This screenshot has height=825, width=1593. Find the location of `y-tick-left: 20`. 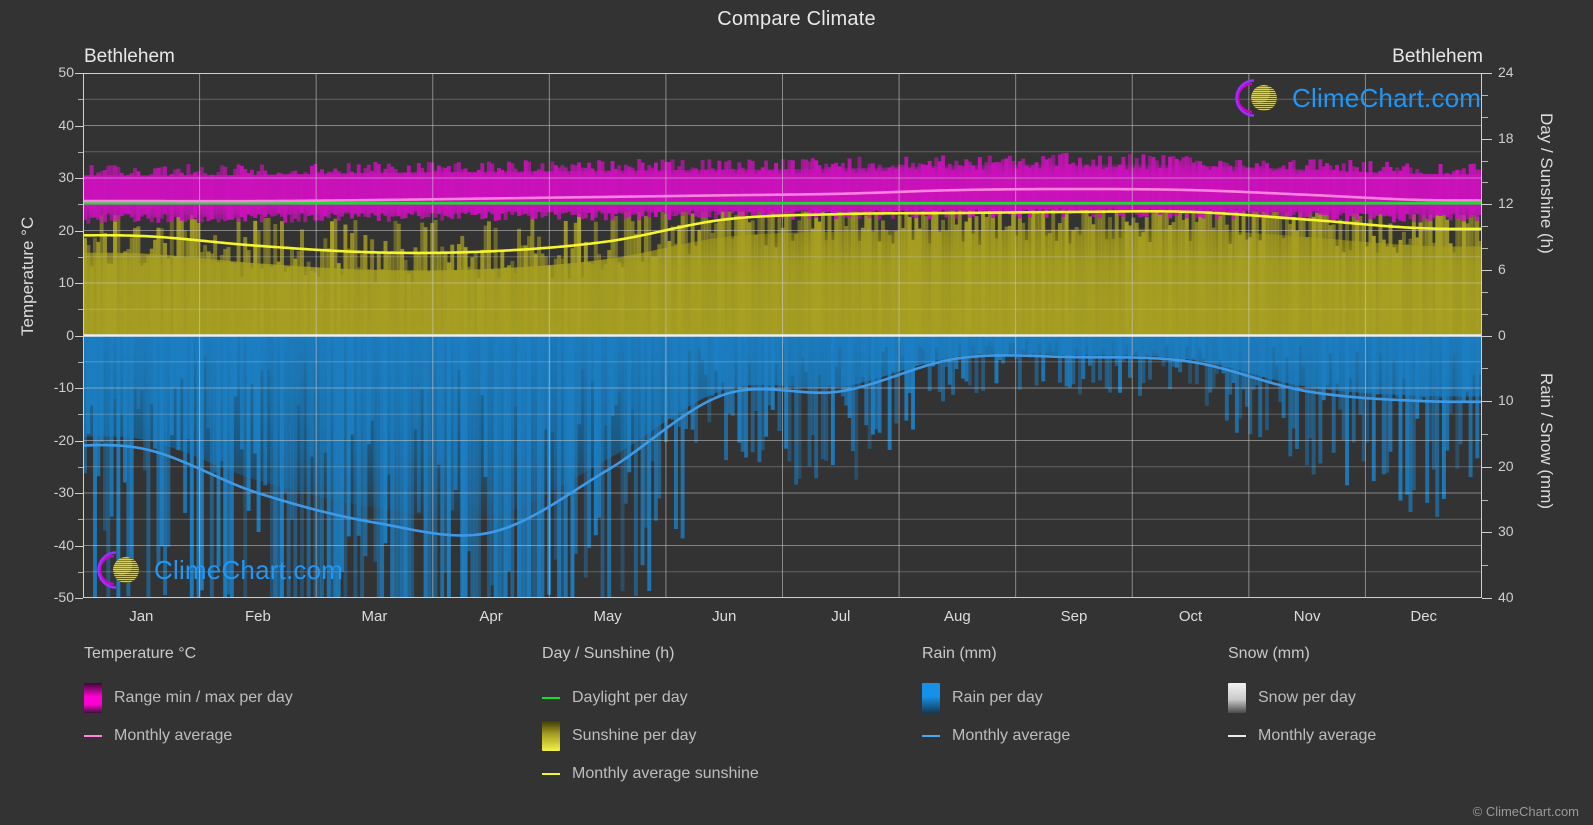

y-tick-left: 20 is located at coordinates (66, 229).